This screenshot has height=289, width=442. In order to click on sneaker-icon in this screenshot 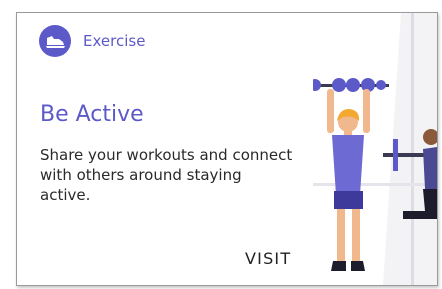, I will do `click(55, 41)`.